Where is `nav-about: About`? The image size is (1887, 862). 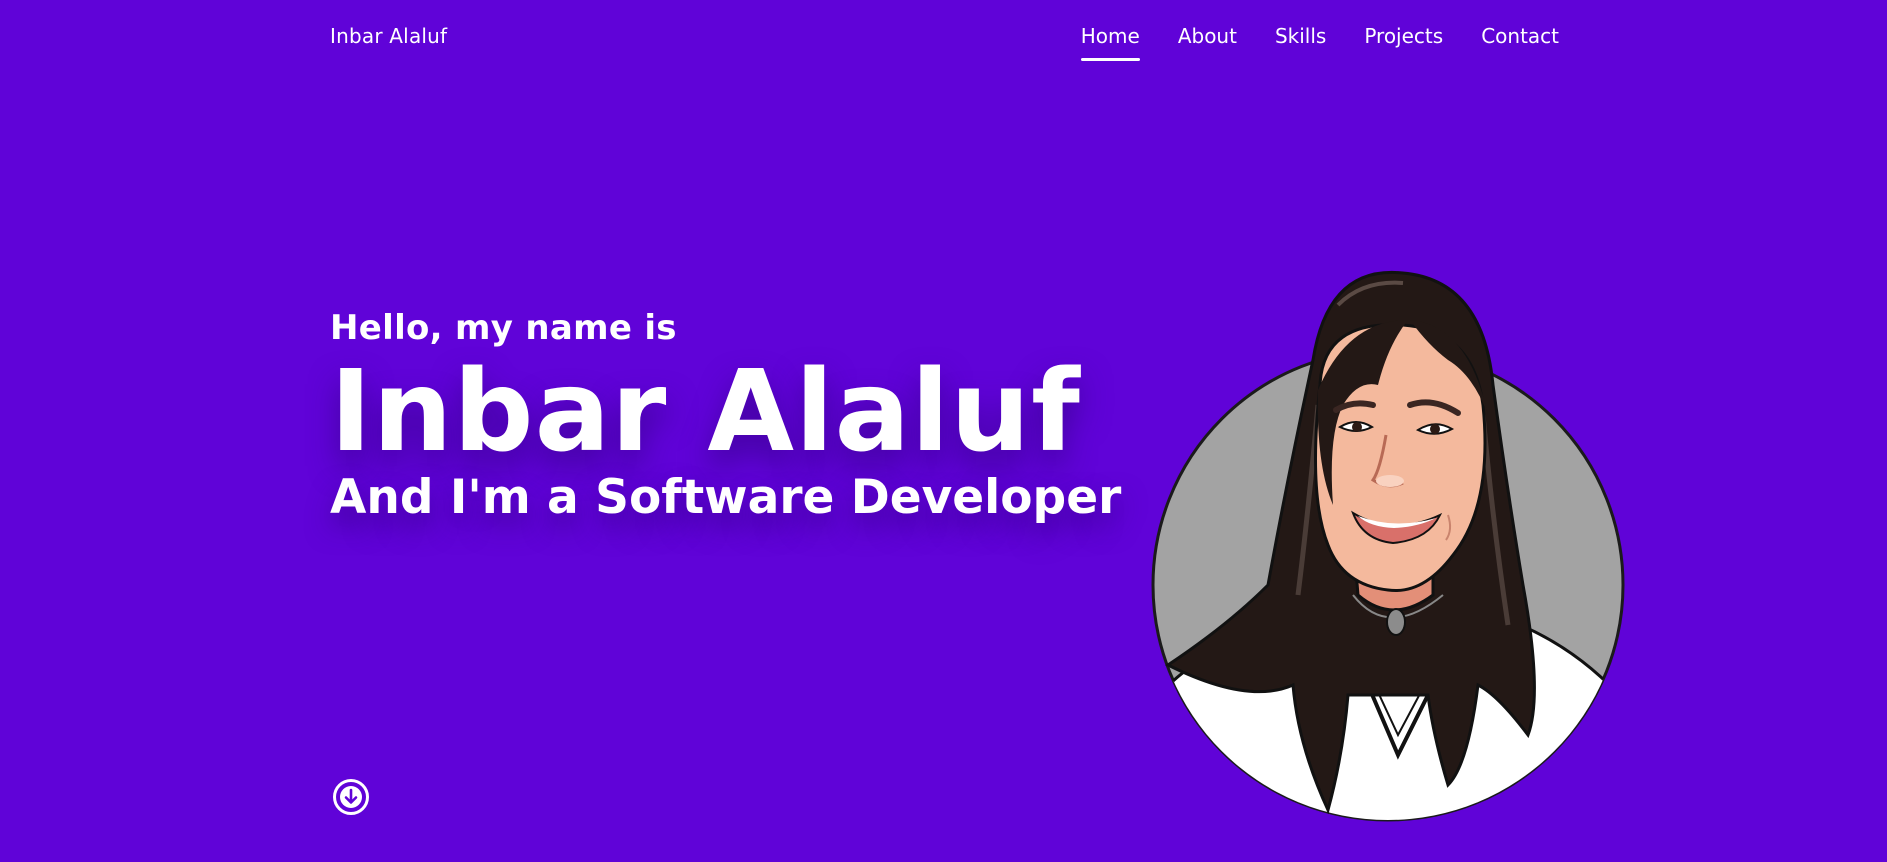
nav-about: About is located at coordinates (1207, 36).